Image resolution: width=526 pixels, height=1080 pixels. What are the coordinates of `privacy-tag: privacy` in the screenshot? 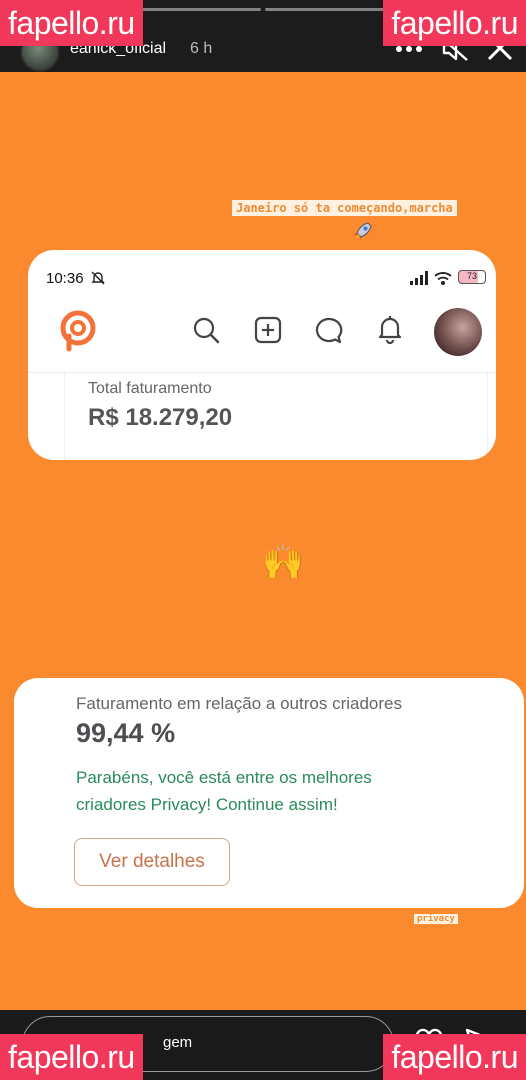 It's located at (436, 919).